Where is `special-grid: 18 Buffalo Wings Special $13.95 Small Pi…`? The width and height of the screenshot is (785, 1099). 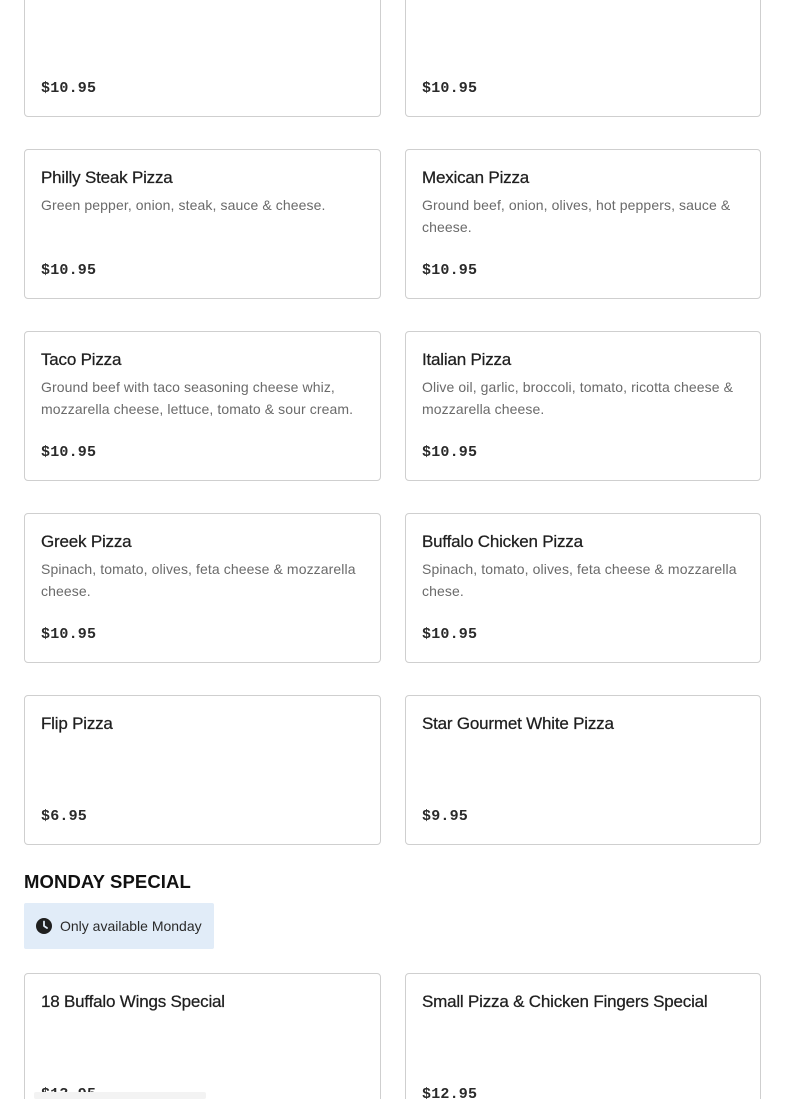 special-grid: 18 Buffalo Wings Special $13.95 Small Pi… is located at coordinates (392, 1036).